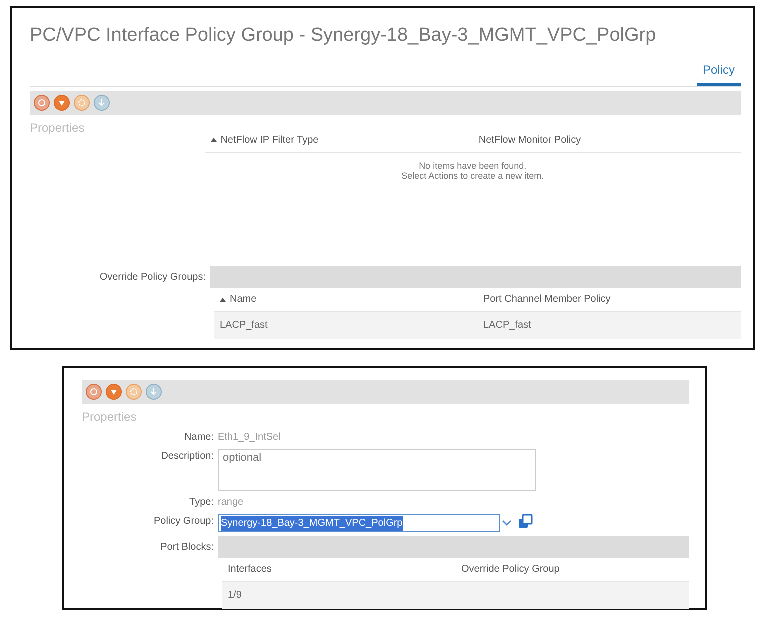  I want to click on field-label: Name:, so click(199, 438).